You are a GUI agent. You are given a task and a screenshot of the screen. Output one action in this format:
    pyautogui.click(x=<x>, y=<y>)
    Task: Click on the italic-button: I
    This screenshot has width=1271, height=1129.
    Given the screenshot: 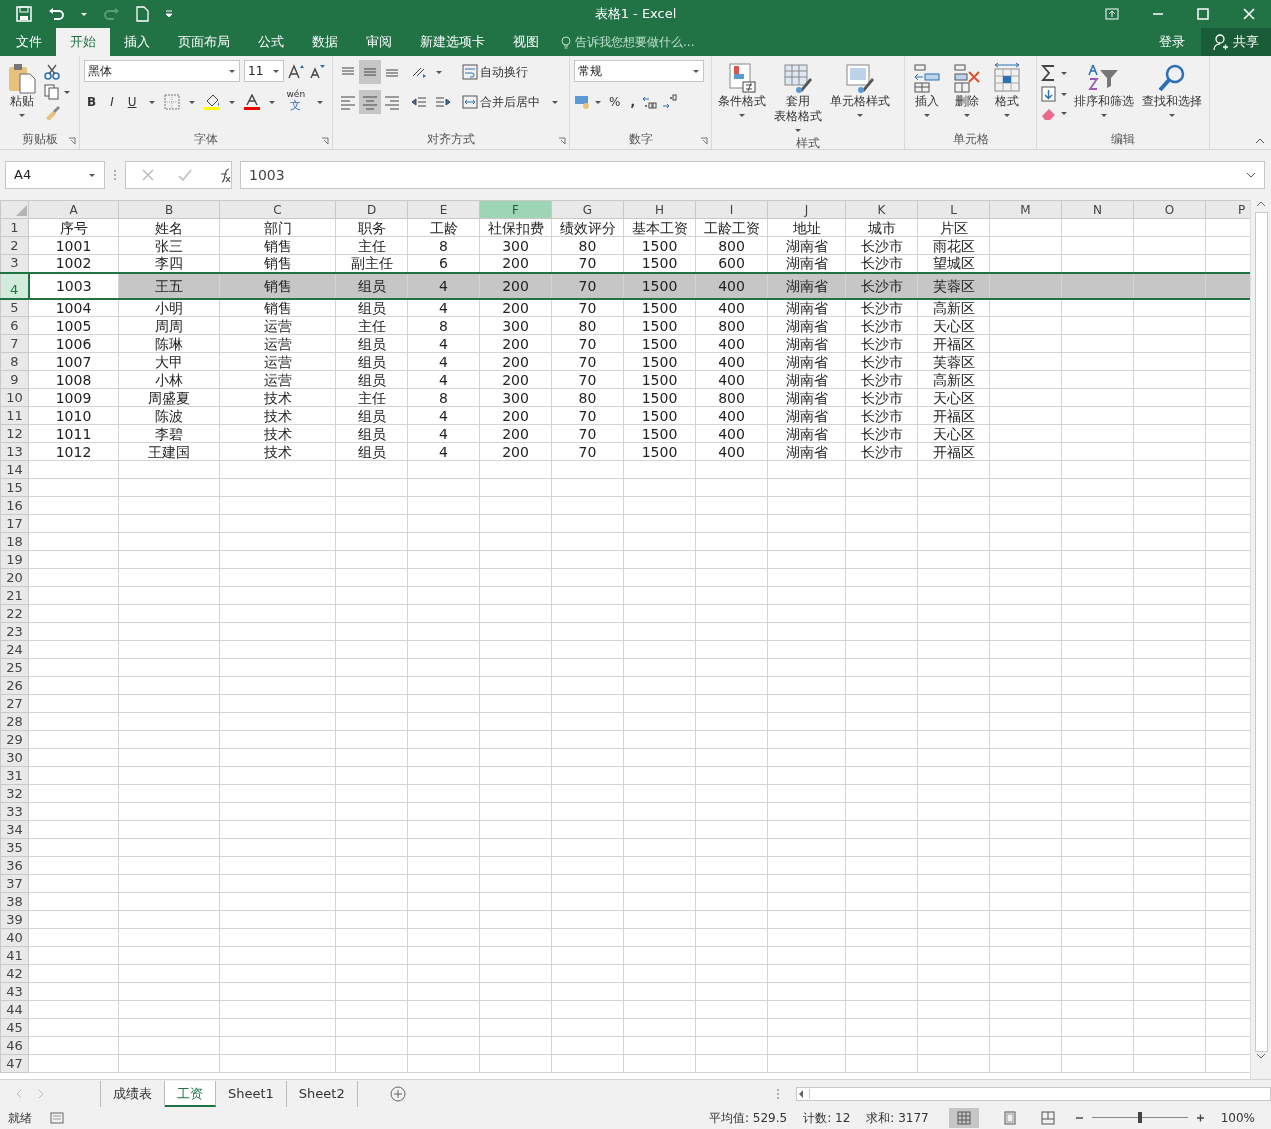 What is the action you would take?
    pyautogui.click(x=112, y=102)
    